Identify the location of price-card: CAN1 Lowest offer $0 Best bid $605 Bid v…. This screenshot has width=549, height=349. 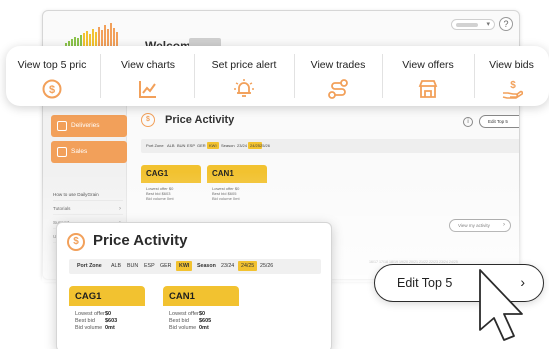
(237, 188).